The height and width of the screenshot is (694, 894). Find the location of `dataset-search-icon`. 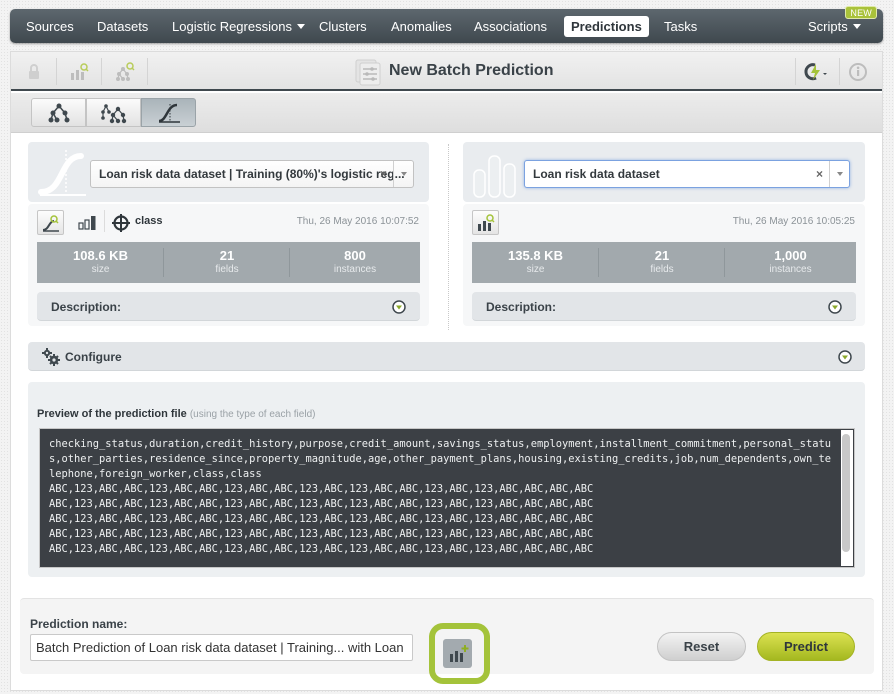

dataset-search-icon is located at coordinates (79, 72).